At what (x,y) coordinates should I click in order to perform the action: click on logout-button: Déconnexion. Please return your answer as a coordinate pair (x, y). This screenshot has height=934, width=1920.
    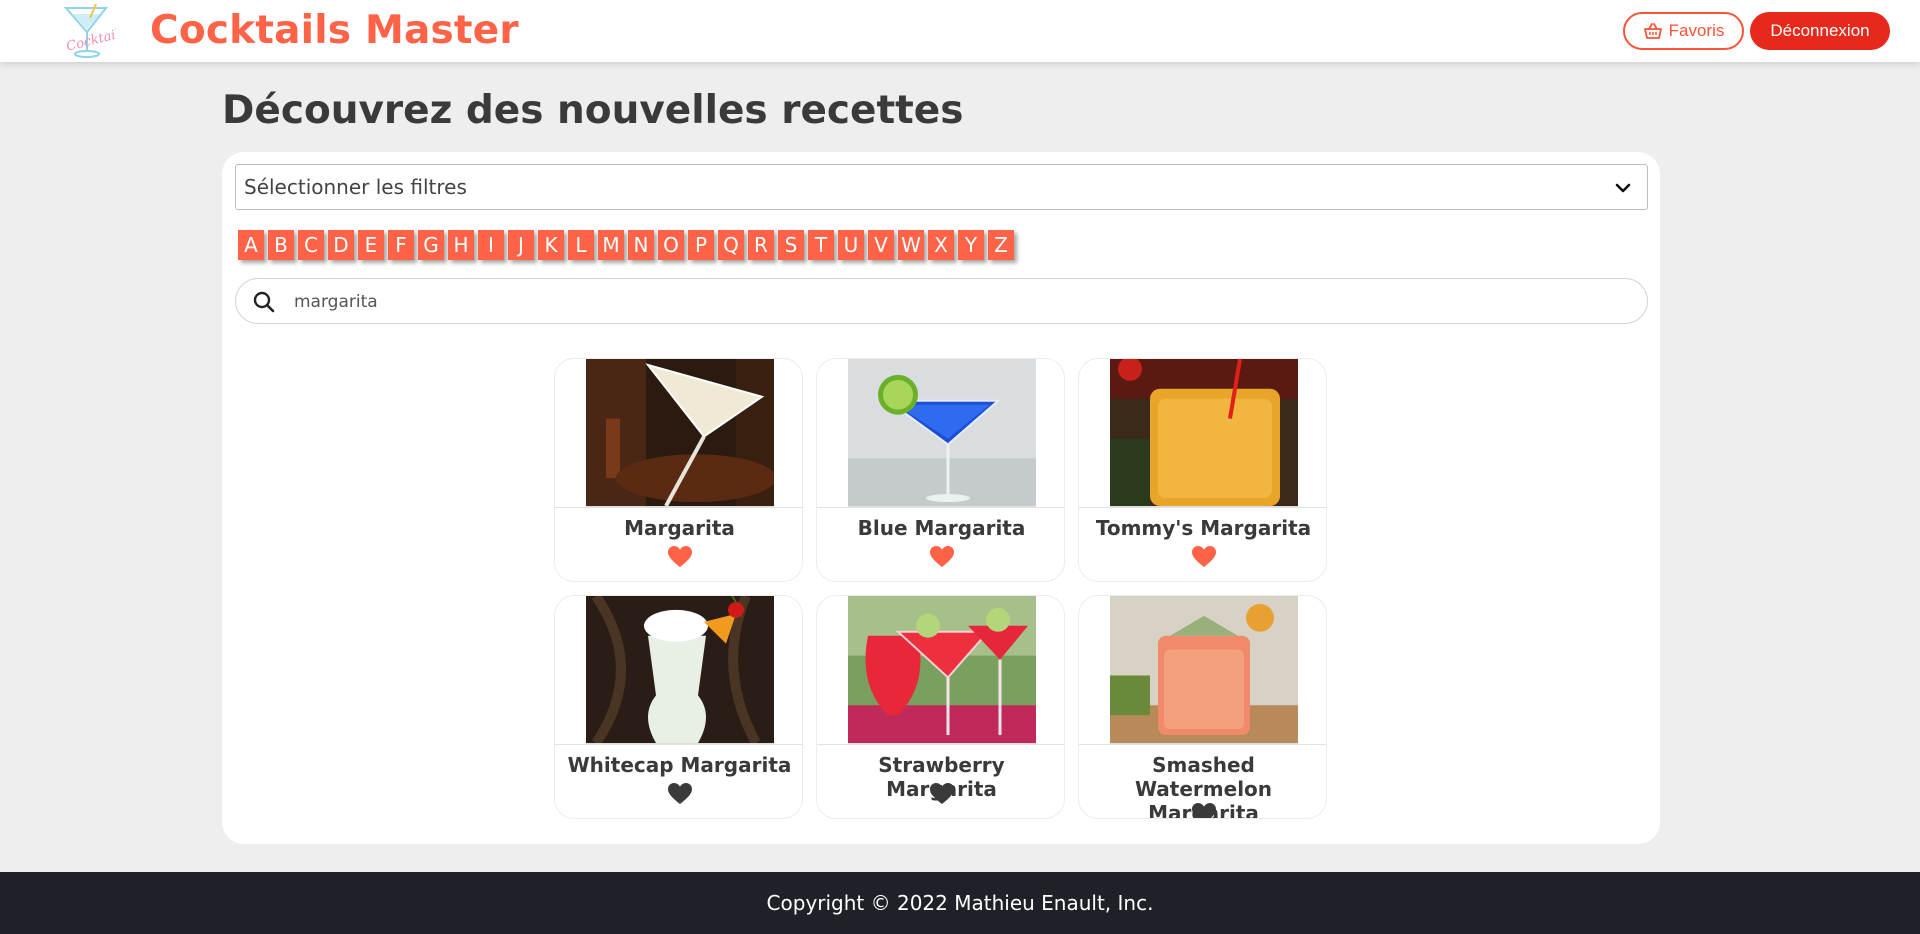
    Looking at the image, I should click on (1820, 31).